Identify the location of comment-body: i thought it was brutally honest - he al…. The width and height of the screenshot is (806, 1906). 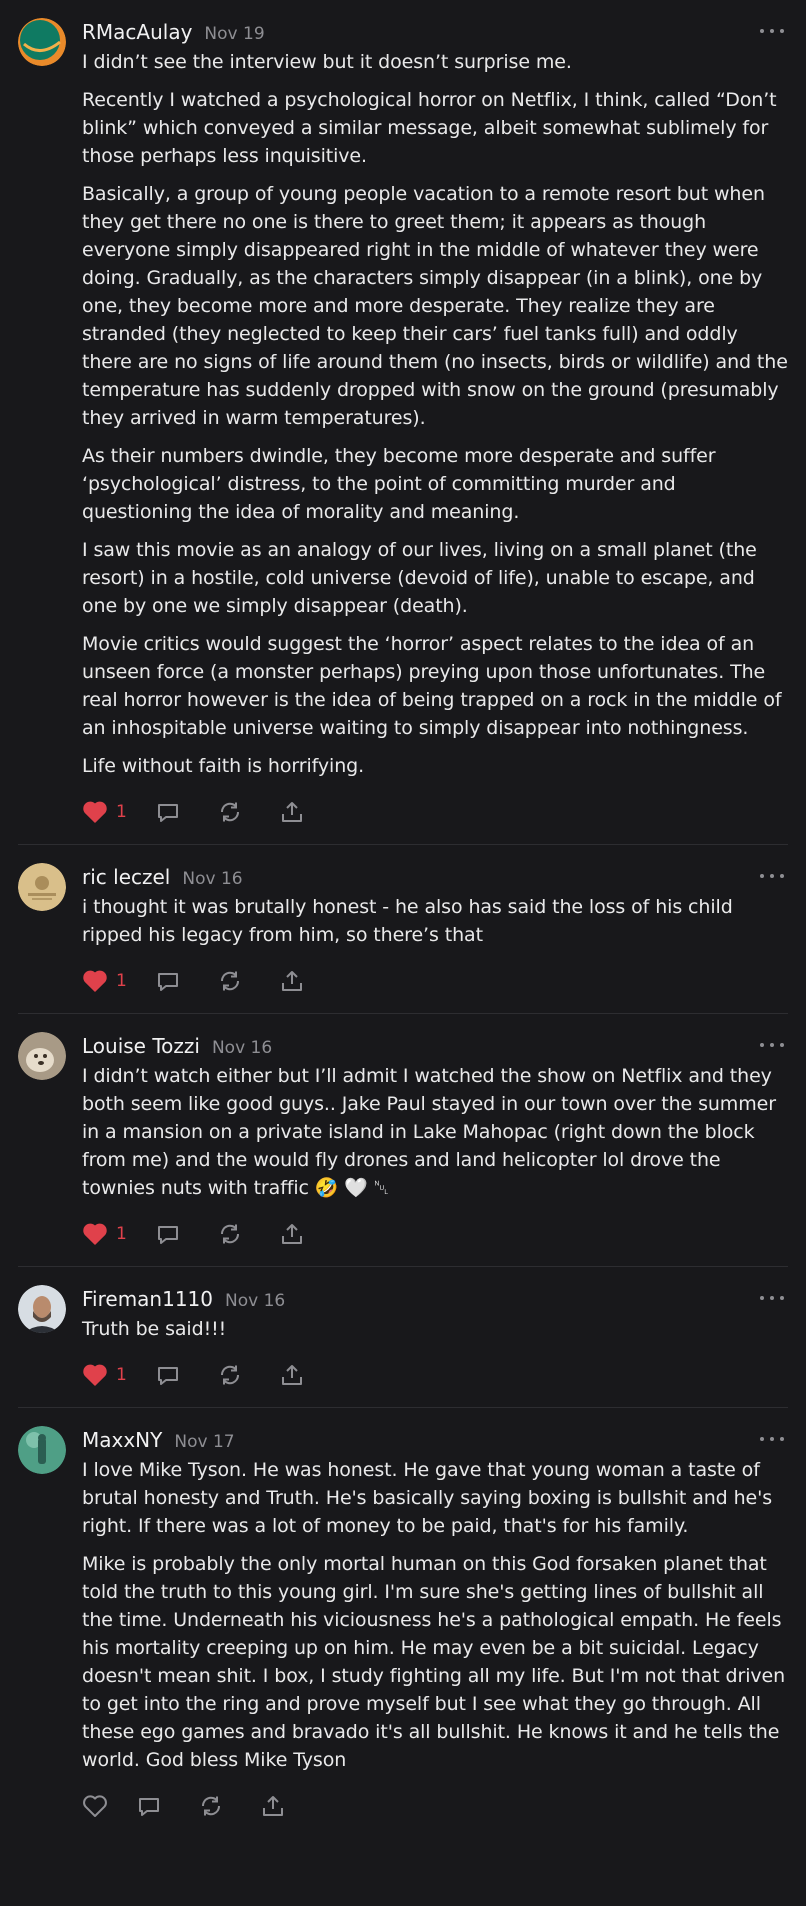
(435, 921).